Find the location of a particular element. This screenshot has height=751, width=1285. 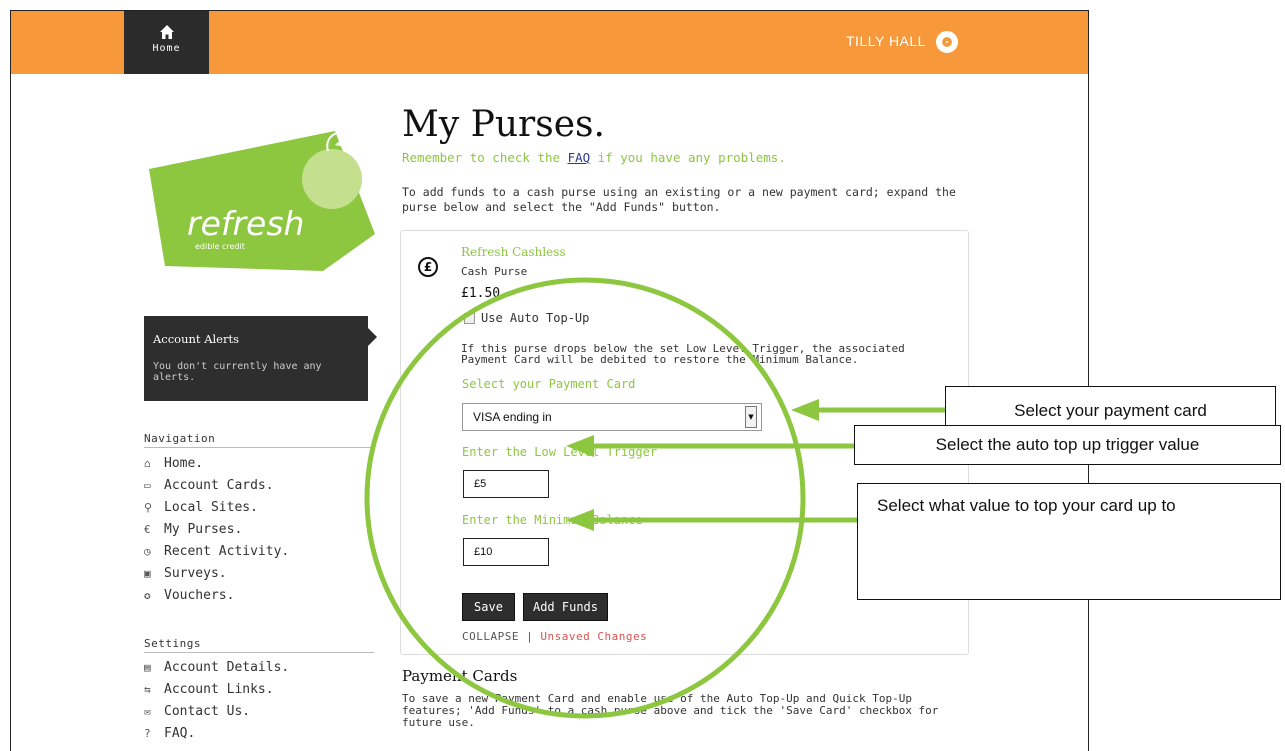

logo-tagline-text: edible credit is located at coordinates (220, 246).